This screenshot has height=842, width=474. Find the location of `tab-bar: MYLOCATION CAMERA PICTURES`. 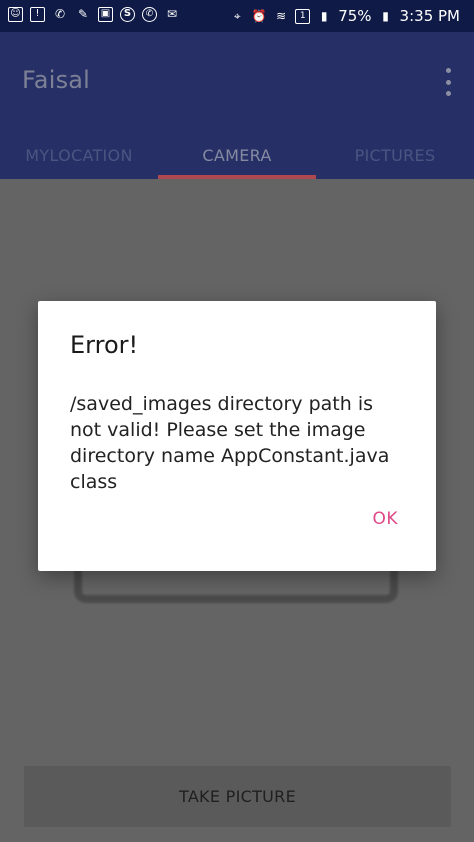

tab-bar: MYLOCATION CAMERA PICTURES is located at coordinates (237, 155).